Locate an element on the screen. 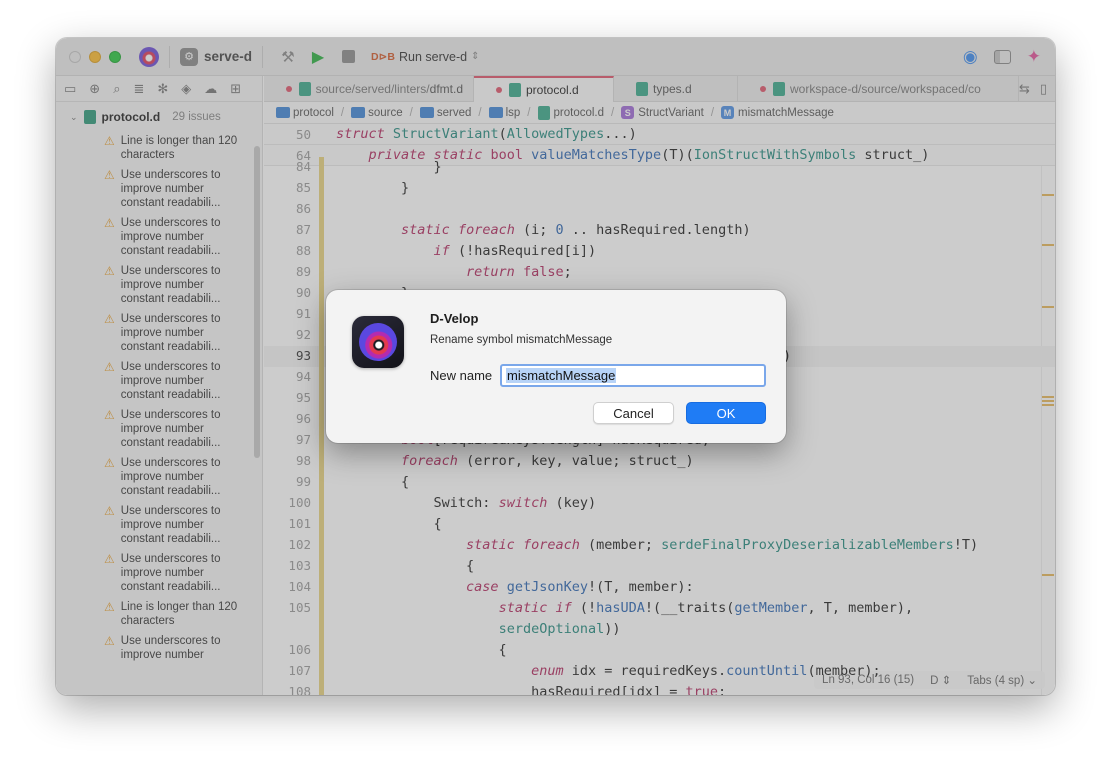  app-icon is located at coordinates (378, 342).